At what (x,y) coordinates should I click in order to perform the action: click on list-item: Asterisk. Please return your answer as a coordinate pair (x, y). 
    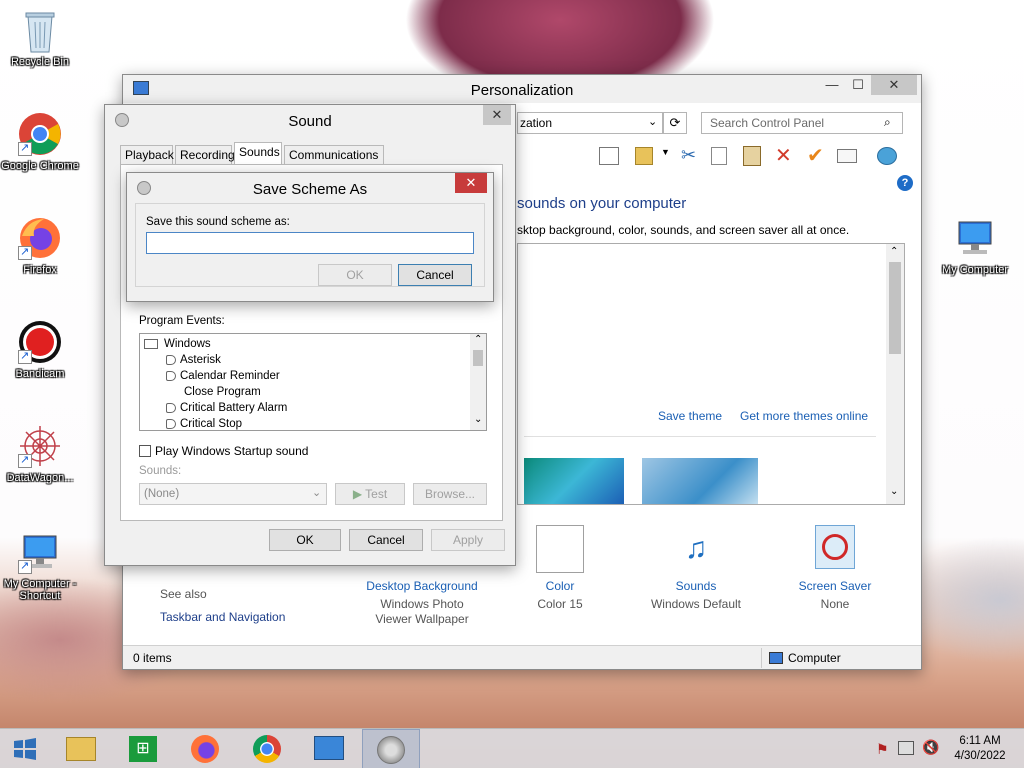
    Looking at the image, I should click on (193, 360).